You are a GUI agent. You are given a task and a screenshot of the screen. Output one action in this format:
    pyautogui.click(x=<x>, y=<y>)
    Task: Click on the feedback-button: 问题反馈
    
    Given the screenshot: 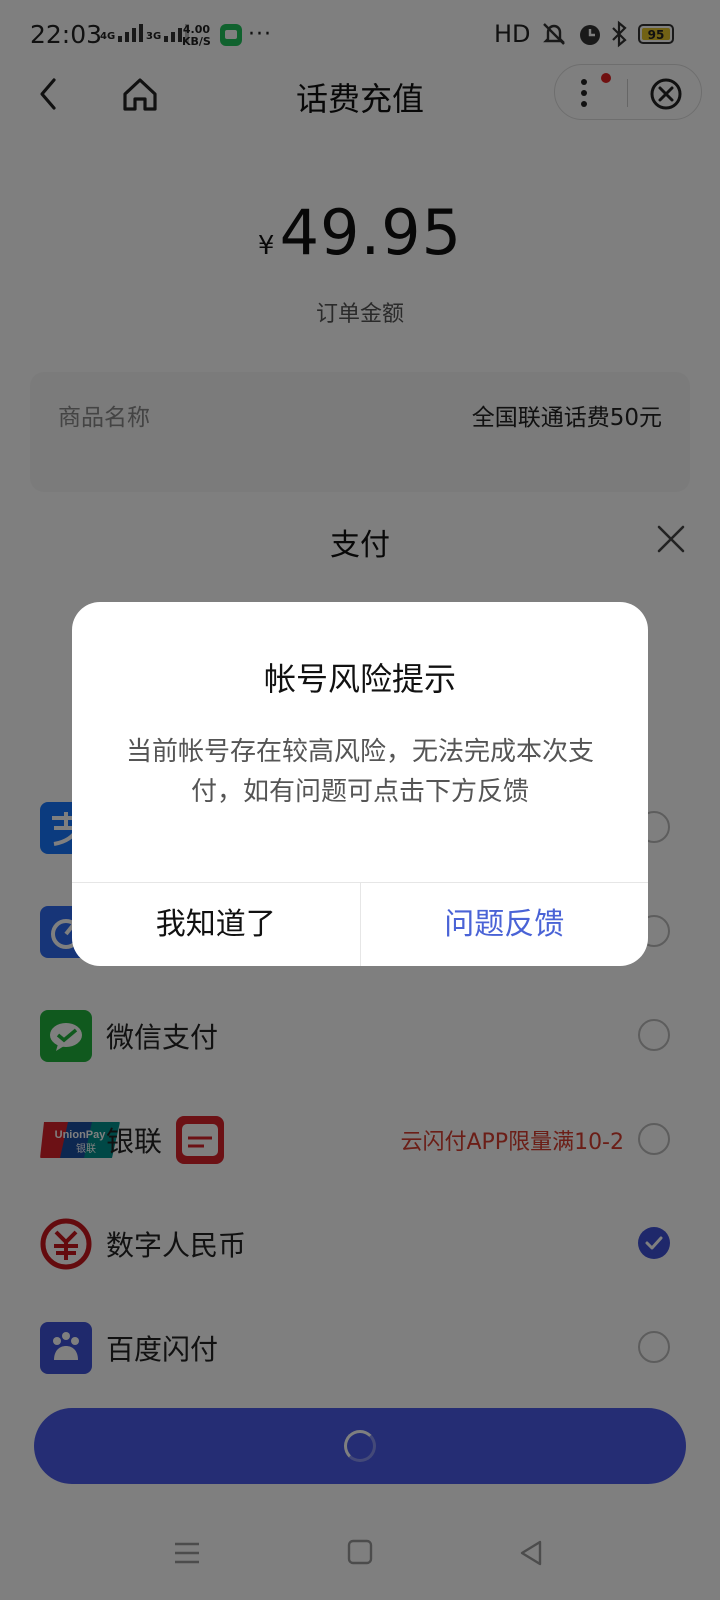 What is the action you would take?
    pyautogui.click(x=505, y=924)
    